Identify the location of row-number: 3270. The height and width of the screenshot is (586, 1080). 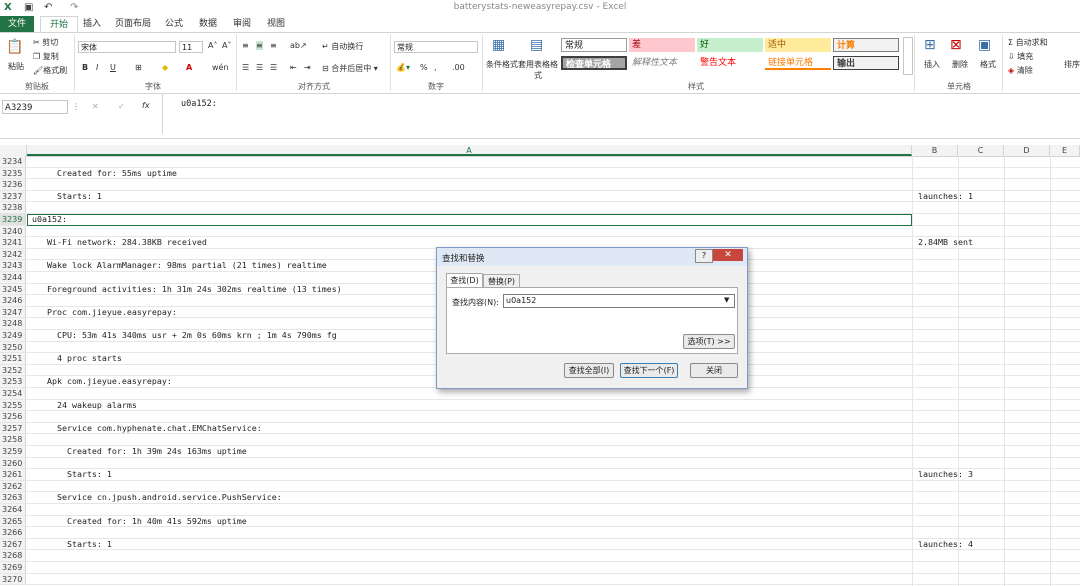
(13, 579).